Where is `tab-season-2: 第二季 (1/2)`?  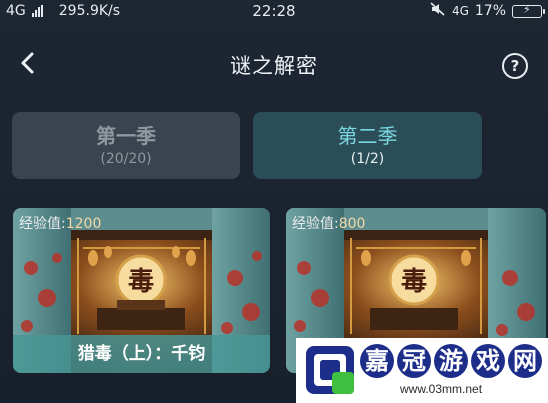
tab-season-2: 第二季 (1/2) is located at coordinates (367, 145).